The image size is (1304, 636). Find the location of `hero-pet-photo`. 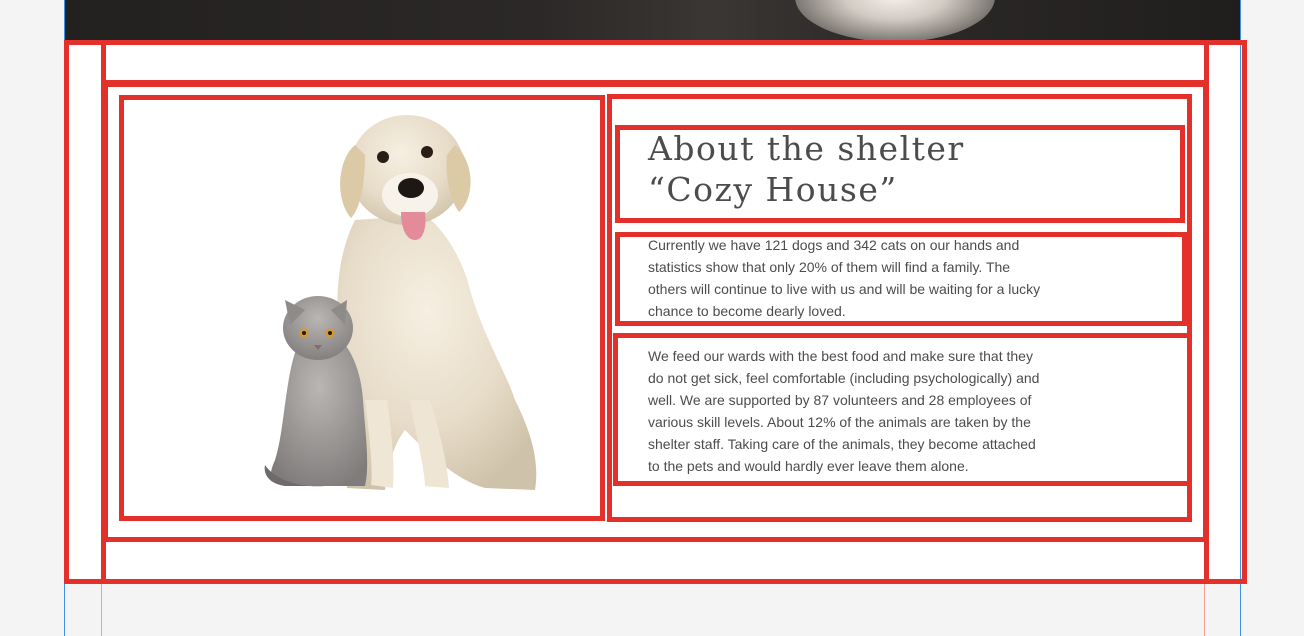

hero-pet-photo is located at coordinates (895, 20).